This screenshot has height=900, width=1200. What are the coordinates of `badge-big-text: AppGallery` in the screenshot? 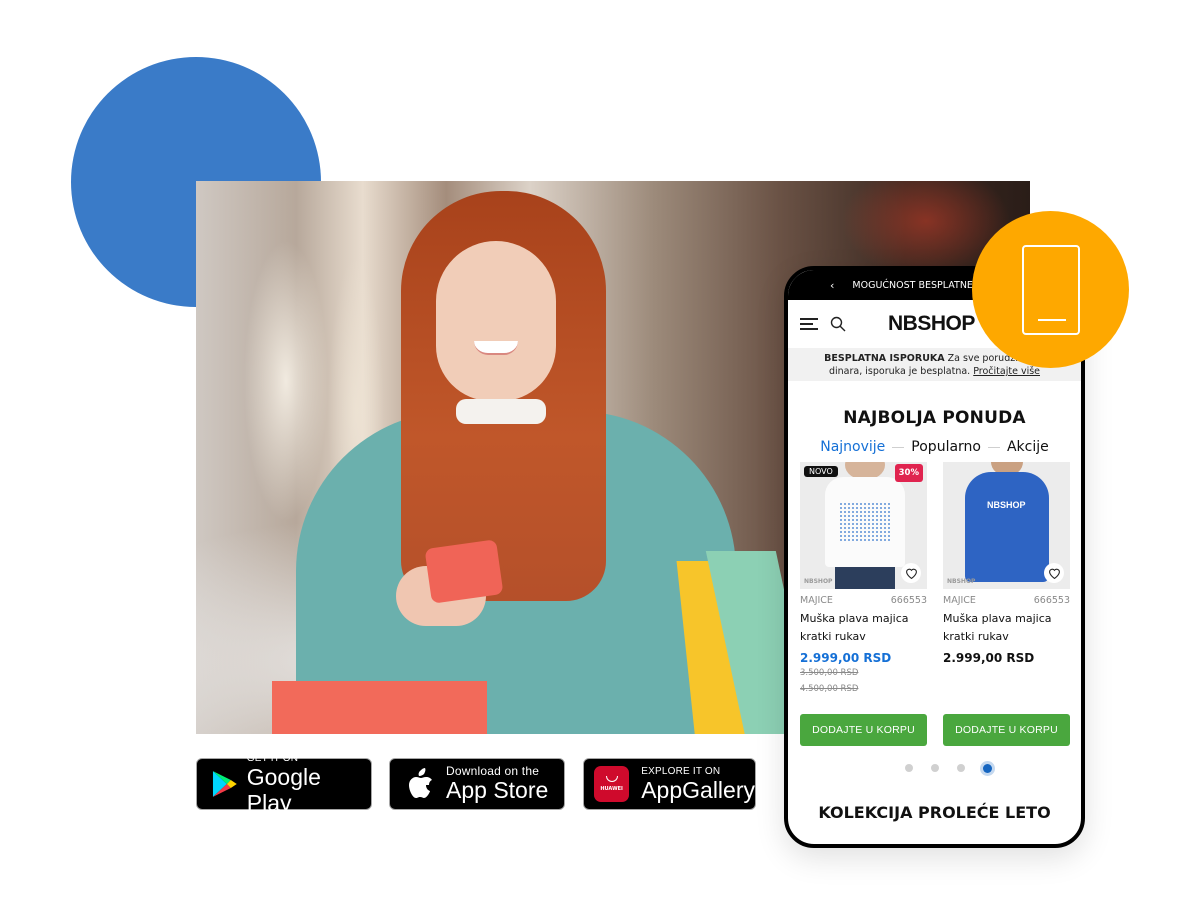 It's located at (698, 789).